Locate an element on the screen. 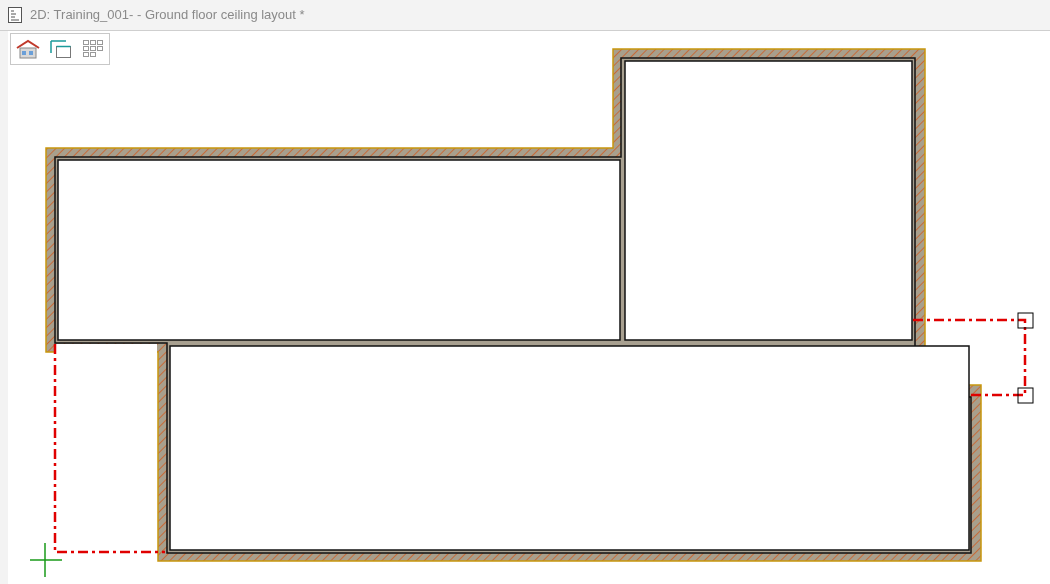  windows-icon is located at coordinates (61, 49).